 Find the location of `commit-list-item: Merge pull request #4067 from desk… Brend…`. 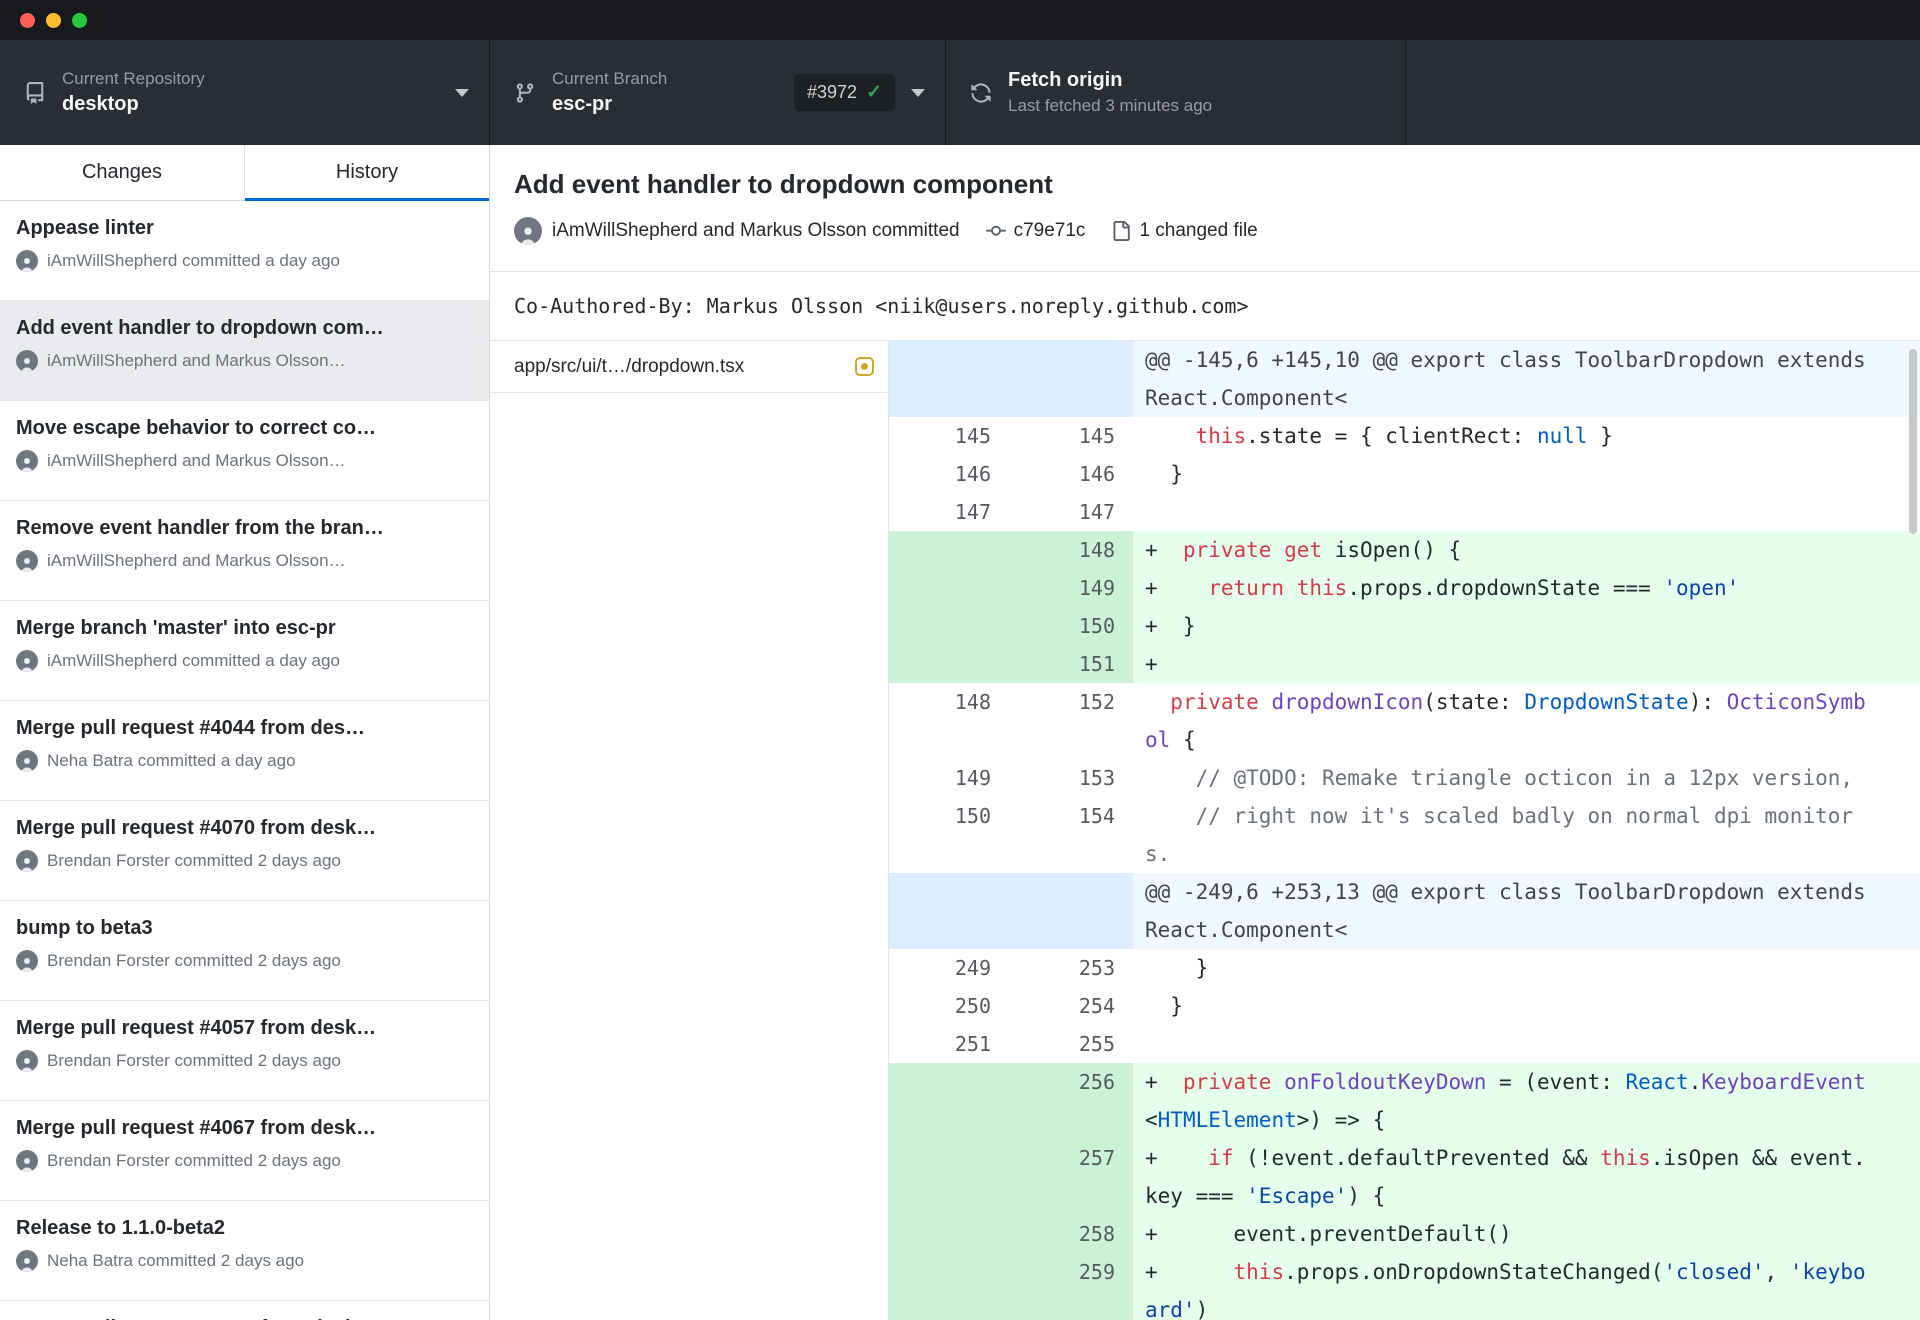

commit-list-item: Merge pull request #4067 from desk… Brend… is located at coordinates (244, 1151).